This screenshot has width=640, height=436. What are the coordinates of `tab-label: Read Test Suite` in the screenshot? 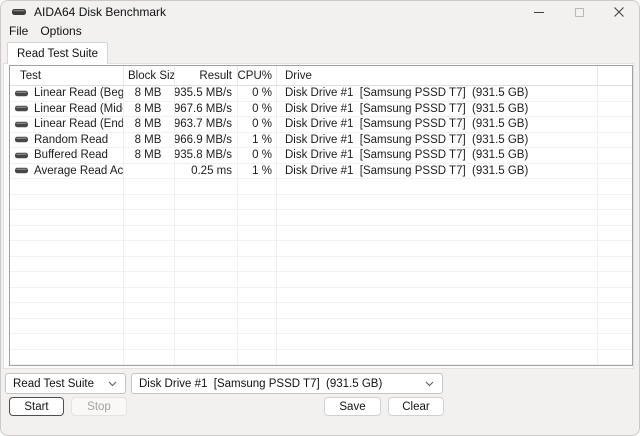 It's located at (57, 53).